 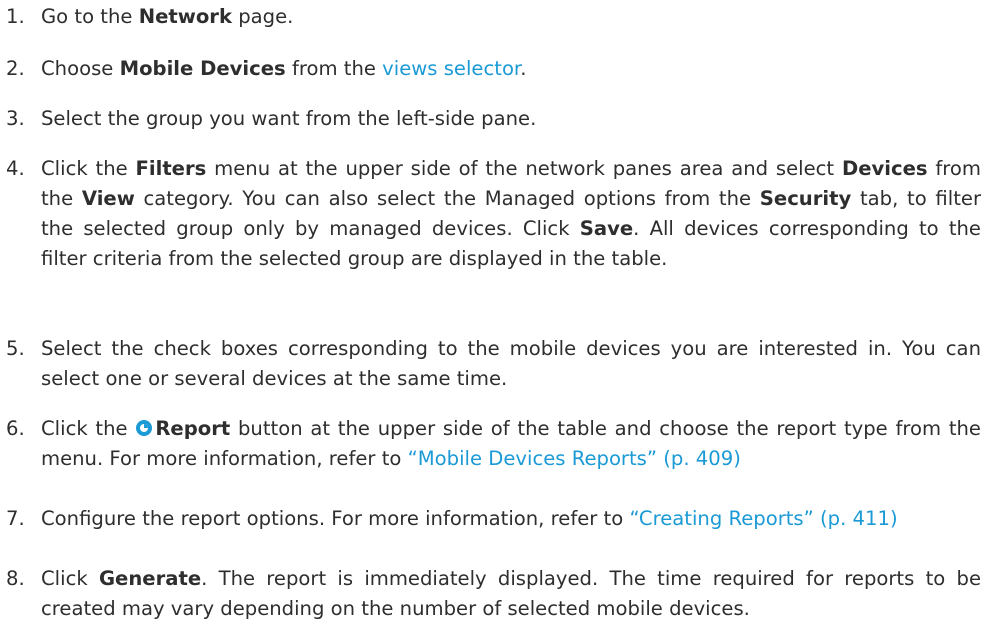 I want to click on ui-term-security: Security, so click(x=805, y=198).